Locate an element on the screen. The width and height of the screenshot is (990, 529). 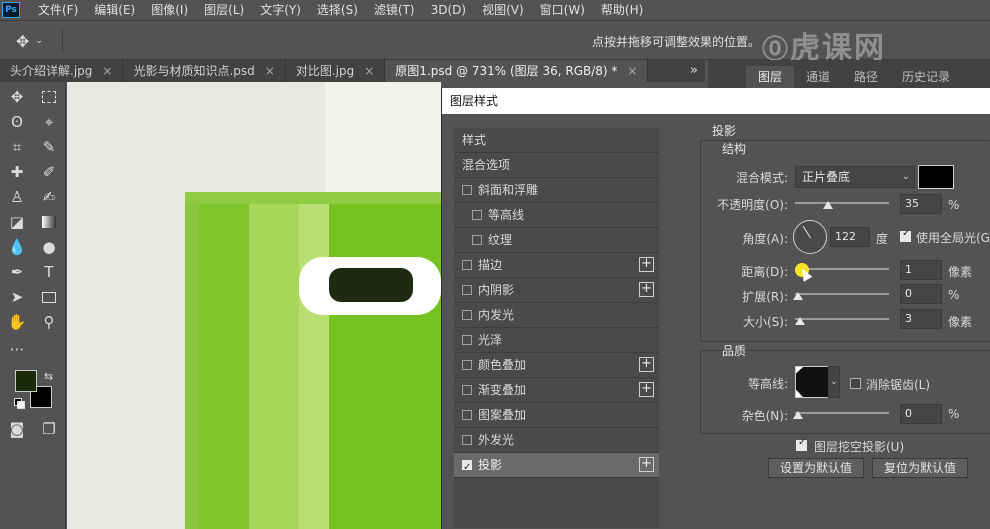
angle-input: 122 is located at coordinates (850, 237).